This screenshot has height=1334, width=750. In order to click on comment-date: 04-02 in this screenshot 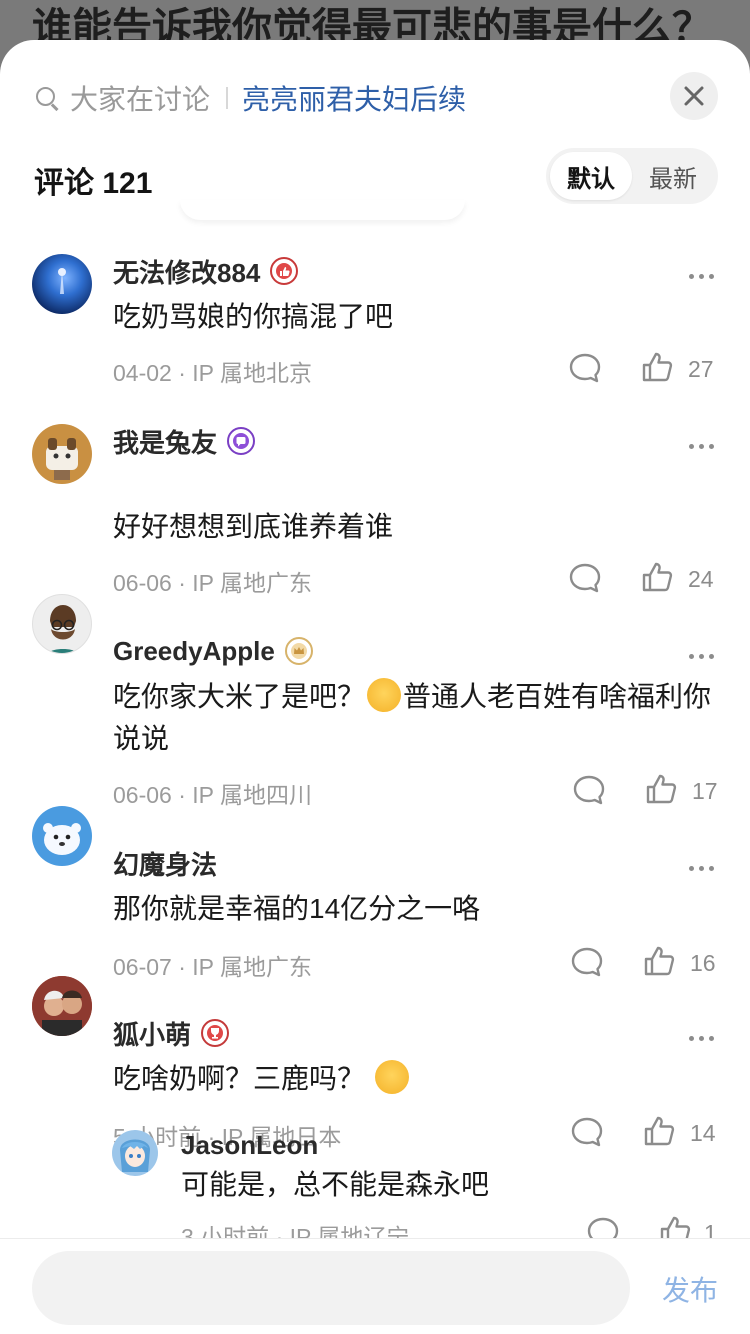, I will do `click(142, 373)`.